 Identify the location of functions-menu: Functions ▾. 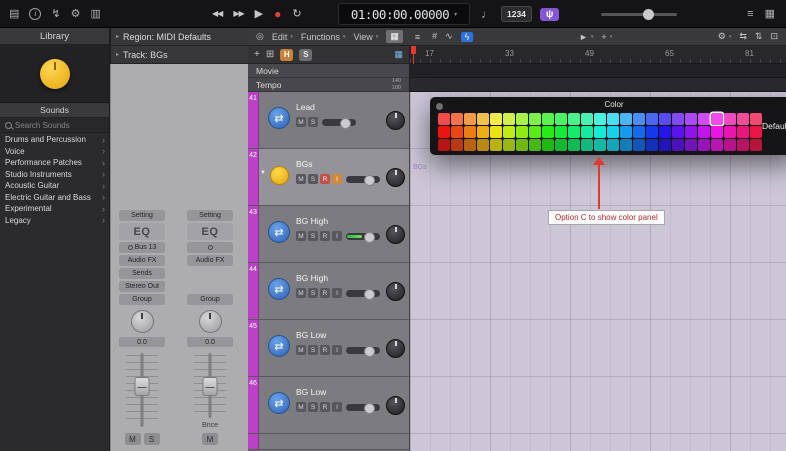
(323, 37).